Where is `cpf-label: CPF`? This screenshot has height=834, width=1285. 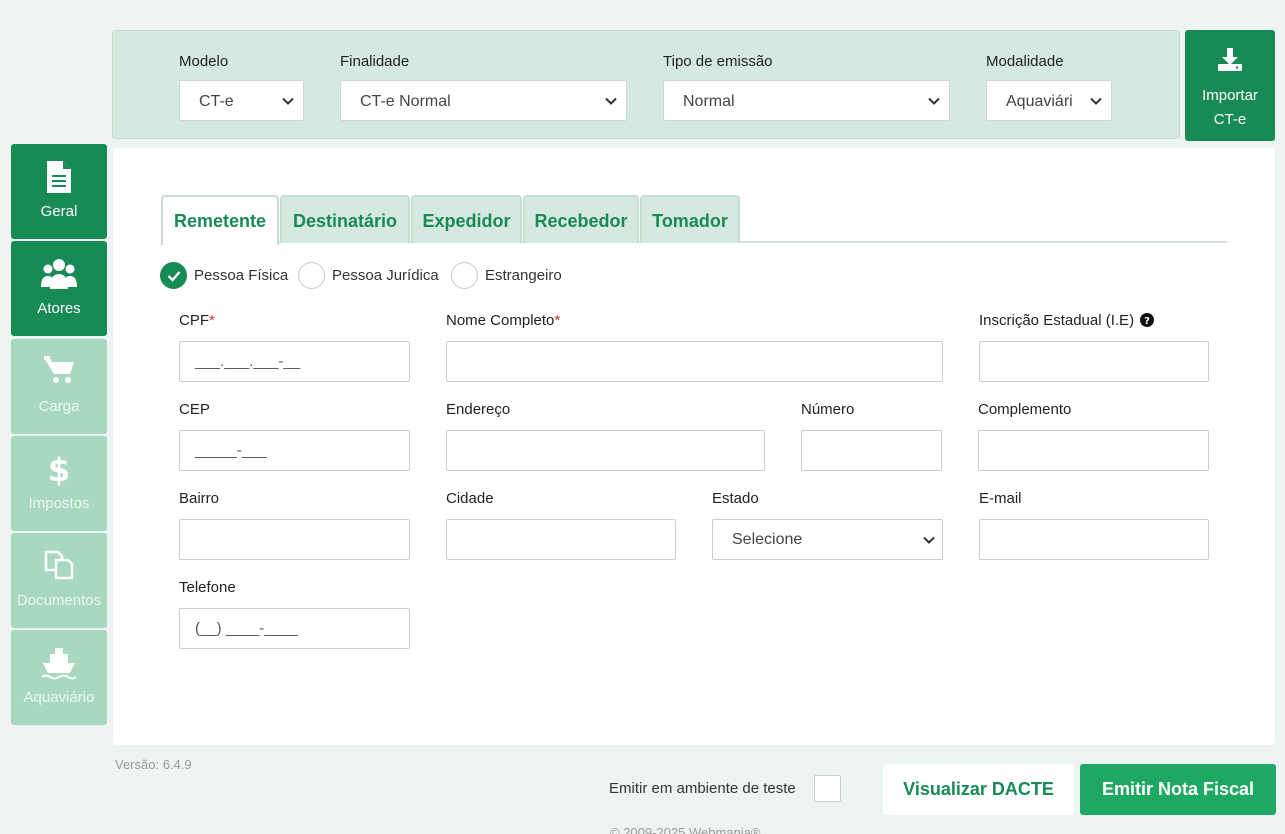 cpf-label: CPF is located at coordinates (194, 320).